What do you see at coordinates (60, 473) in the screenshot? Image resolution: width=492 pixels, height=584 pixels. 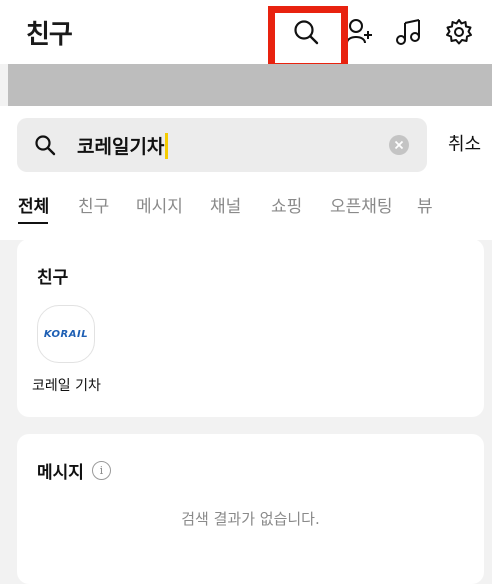 I see `section-title: 메시지` at bounding box center [60, 473].